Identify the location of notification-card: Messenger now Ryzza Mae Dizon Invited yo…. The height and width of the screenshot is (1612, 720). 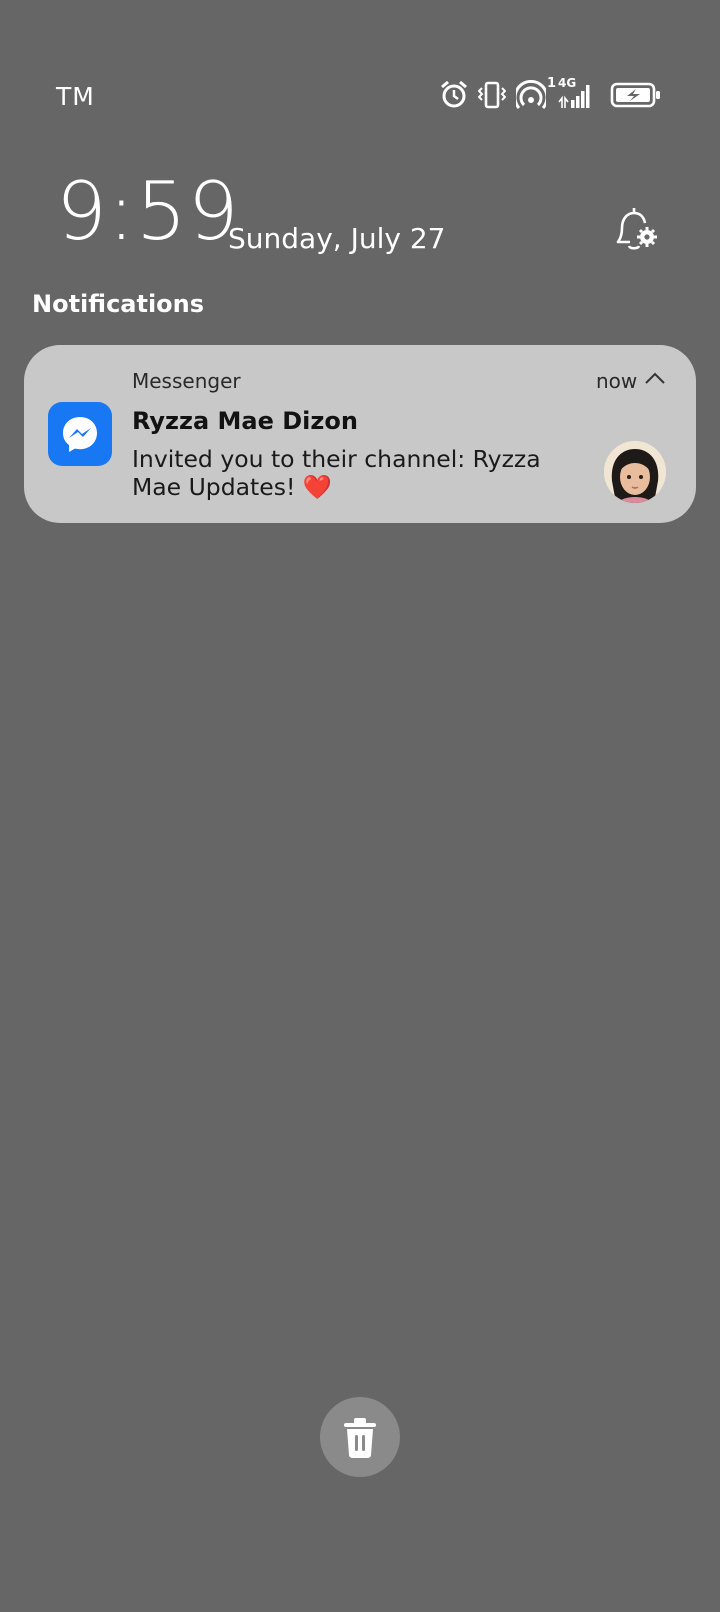
(360, 434).